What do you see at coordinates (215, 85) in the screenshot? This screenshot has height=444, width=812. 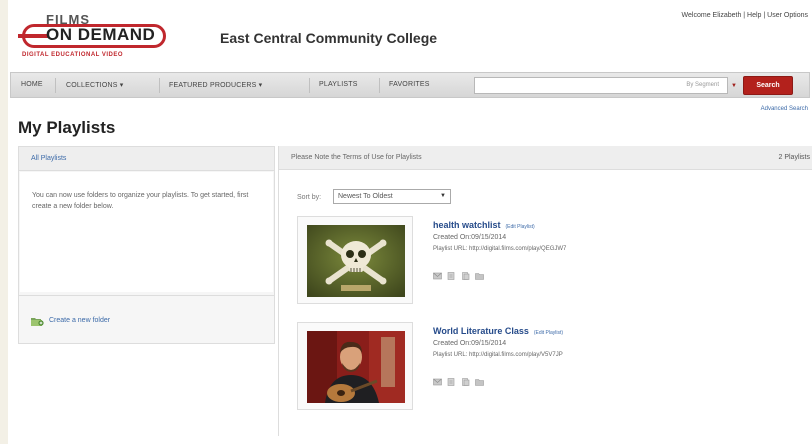 I see `nav-featured-producers: FEATURED PRODUCERS ▾` at bounding box center [215, 85].